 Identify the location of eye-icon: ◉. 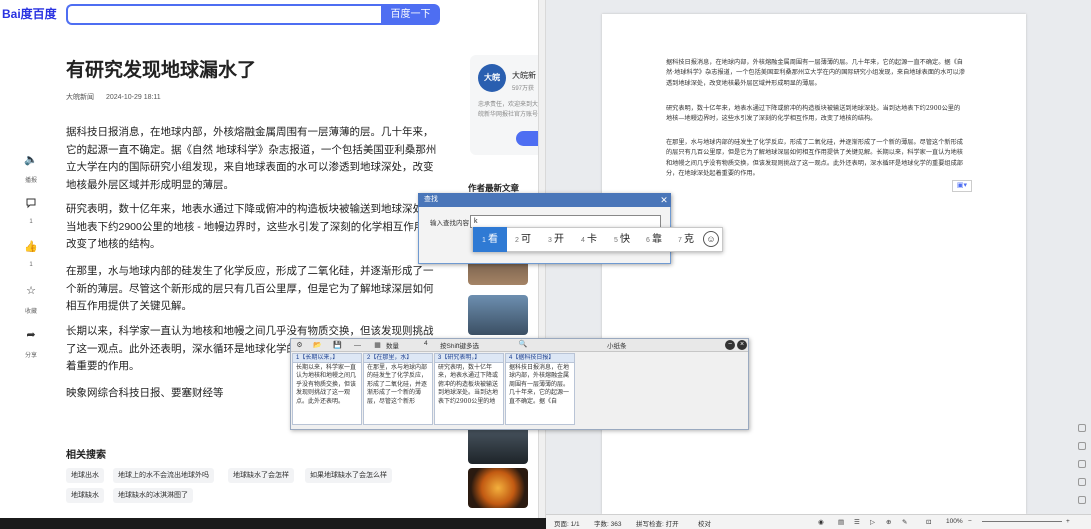
(821, 522).